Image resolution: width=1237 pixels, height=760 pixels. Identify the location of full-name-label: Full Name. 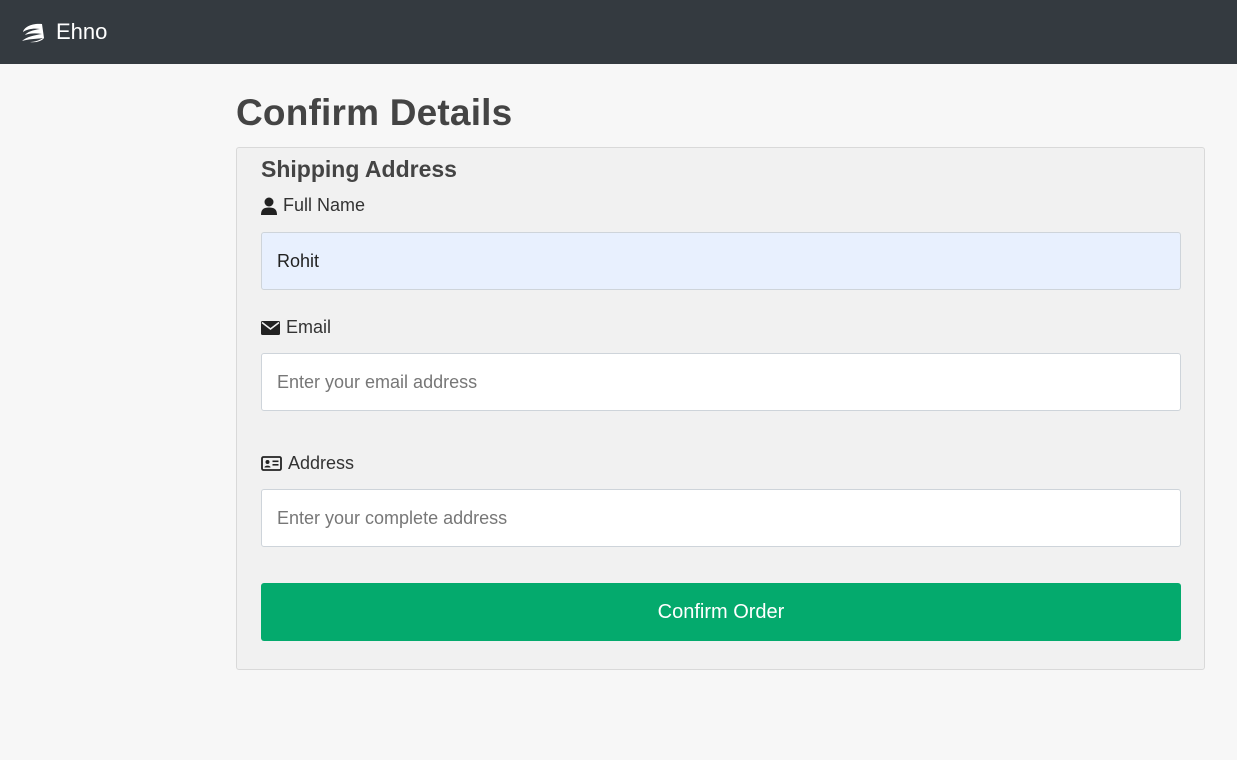
(313, 205).